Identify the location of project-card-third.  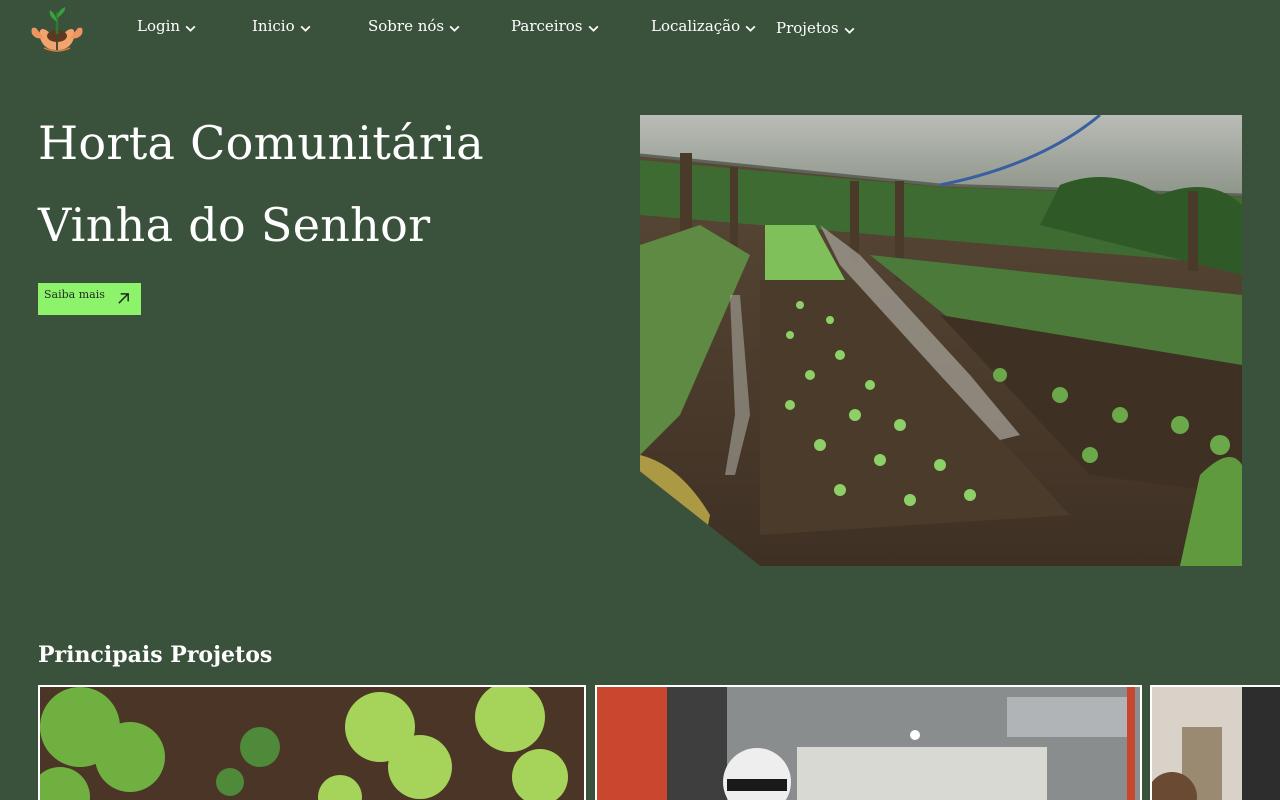
(1215, 742).